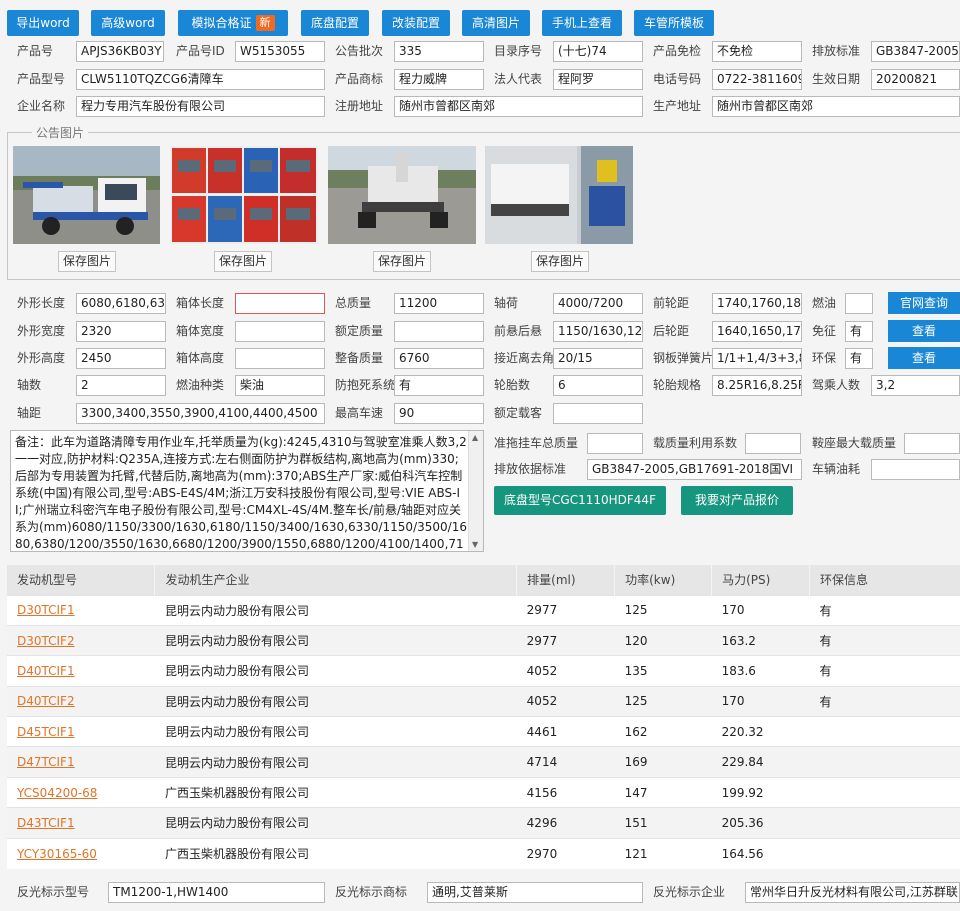 The width and height of the screenshot is (960, 911). Describe the element at coordinates (859, 358) in the screenshot. I see `eco-field: 有` at that location.